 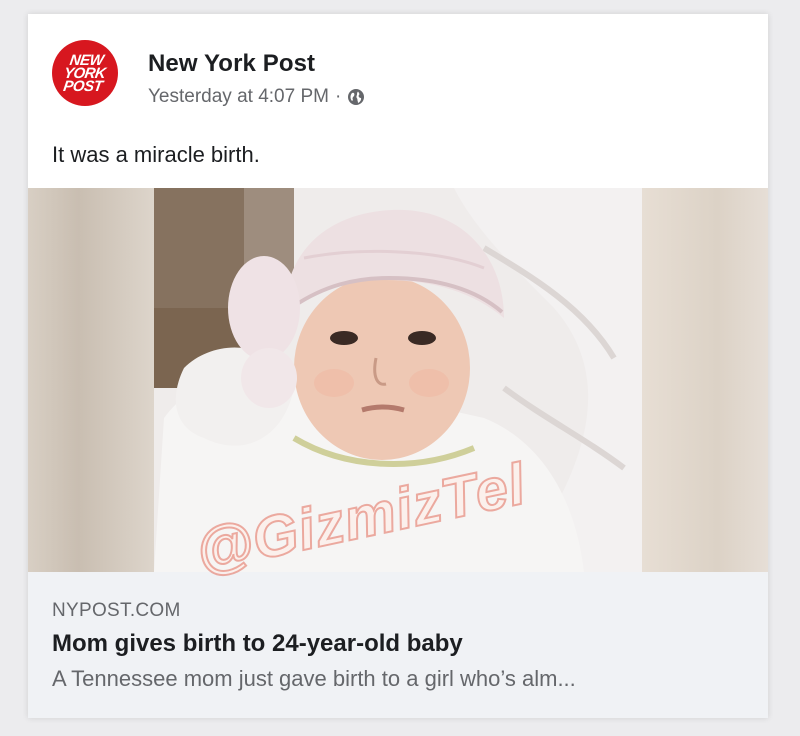 I want to click on link-domain: NYPOST.COM, so click(x=116, y=610).